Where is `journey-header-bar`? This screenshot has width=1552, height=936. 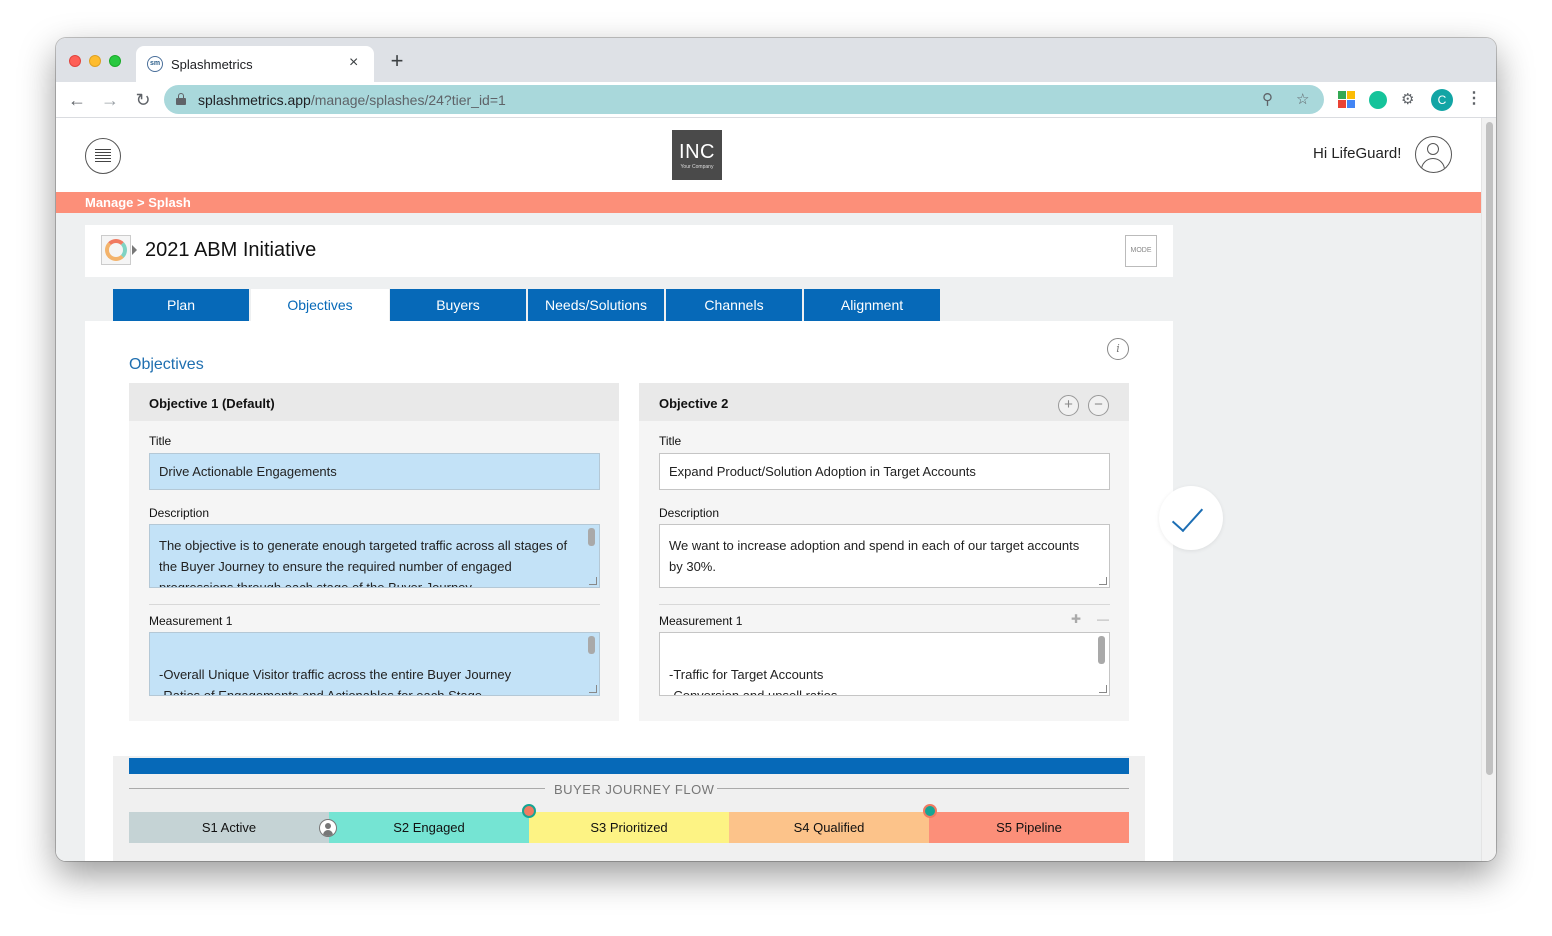 journey-header-bar is located at coordinates (629, 766).